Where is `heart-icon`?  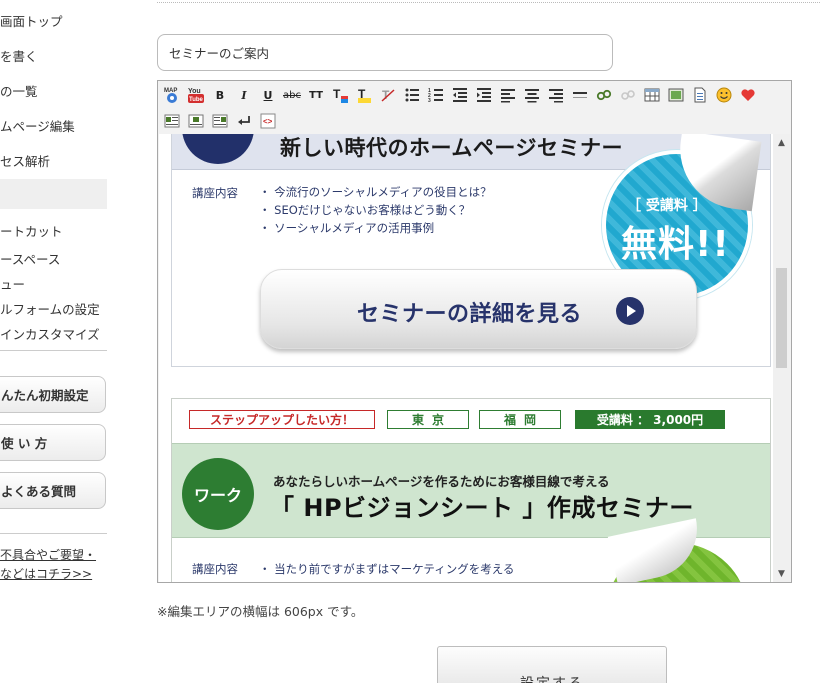 heart-icon is located at coordinates (748, 95).